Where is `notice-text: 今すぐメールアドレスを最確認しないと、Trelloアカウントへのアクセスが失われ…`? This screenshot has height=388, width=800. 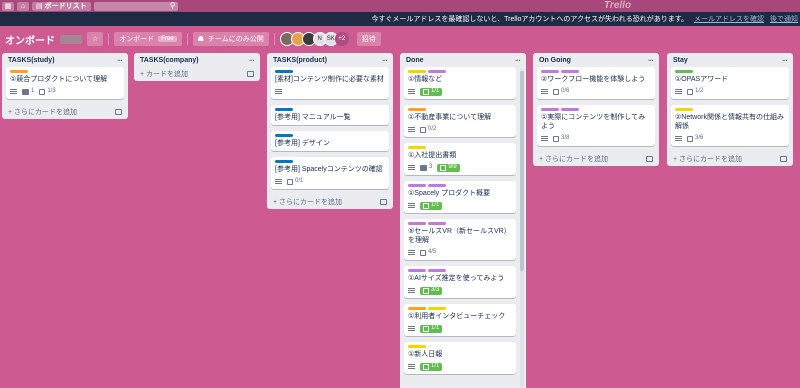
notice-text: 今すぐメールアドレスを最確認しないと、Trelloアカウントへのアクセスが失われ… is located at coordinates (529, 19).